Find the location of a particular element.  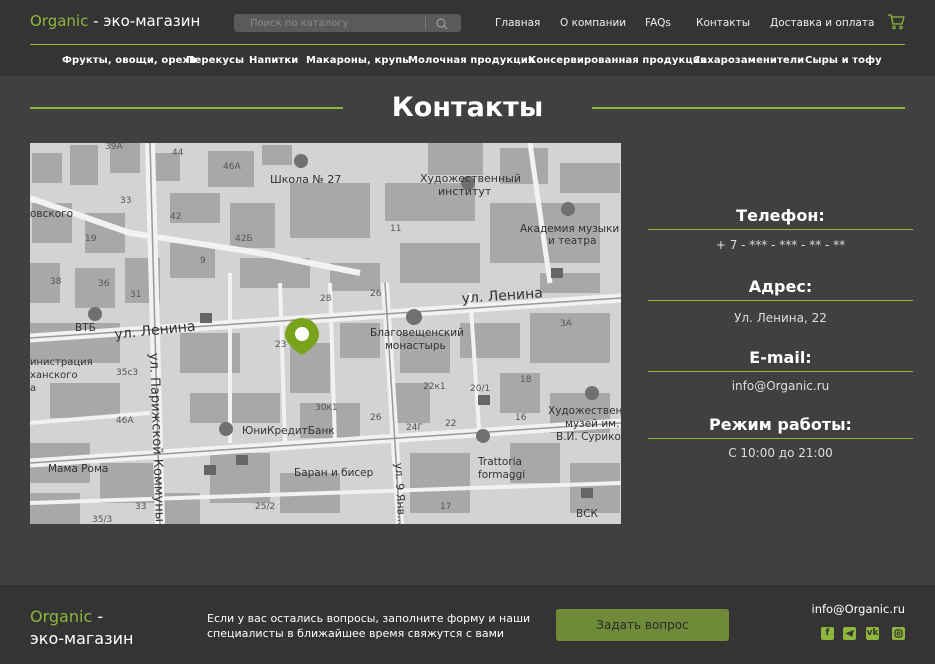

svg-text: 39А is located at coordinates (114, 147).